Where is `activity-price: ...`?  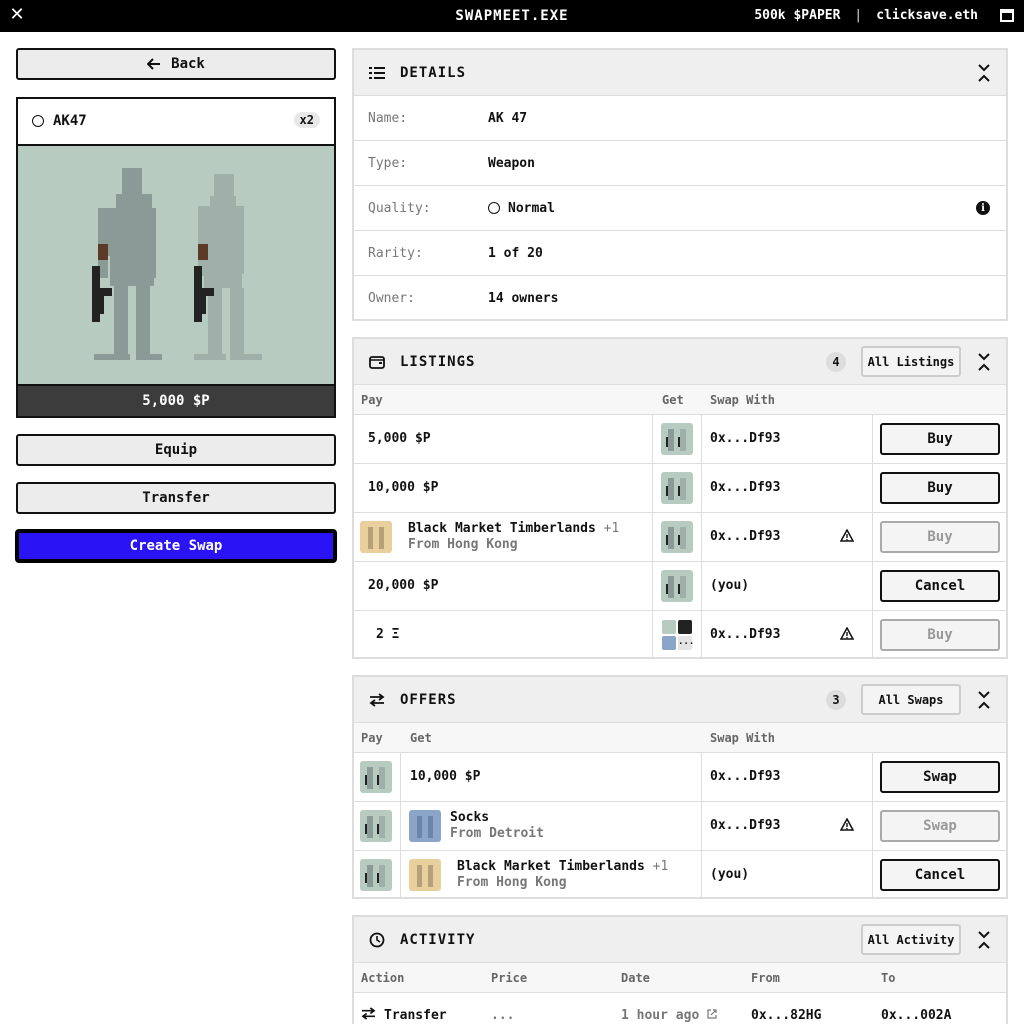 activity-price: ... is located at coordinates (503, 1015).